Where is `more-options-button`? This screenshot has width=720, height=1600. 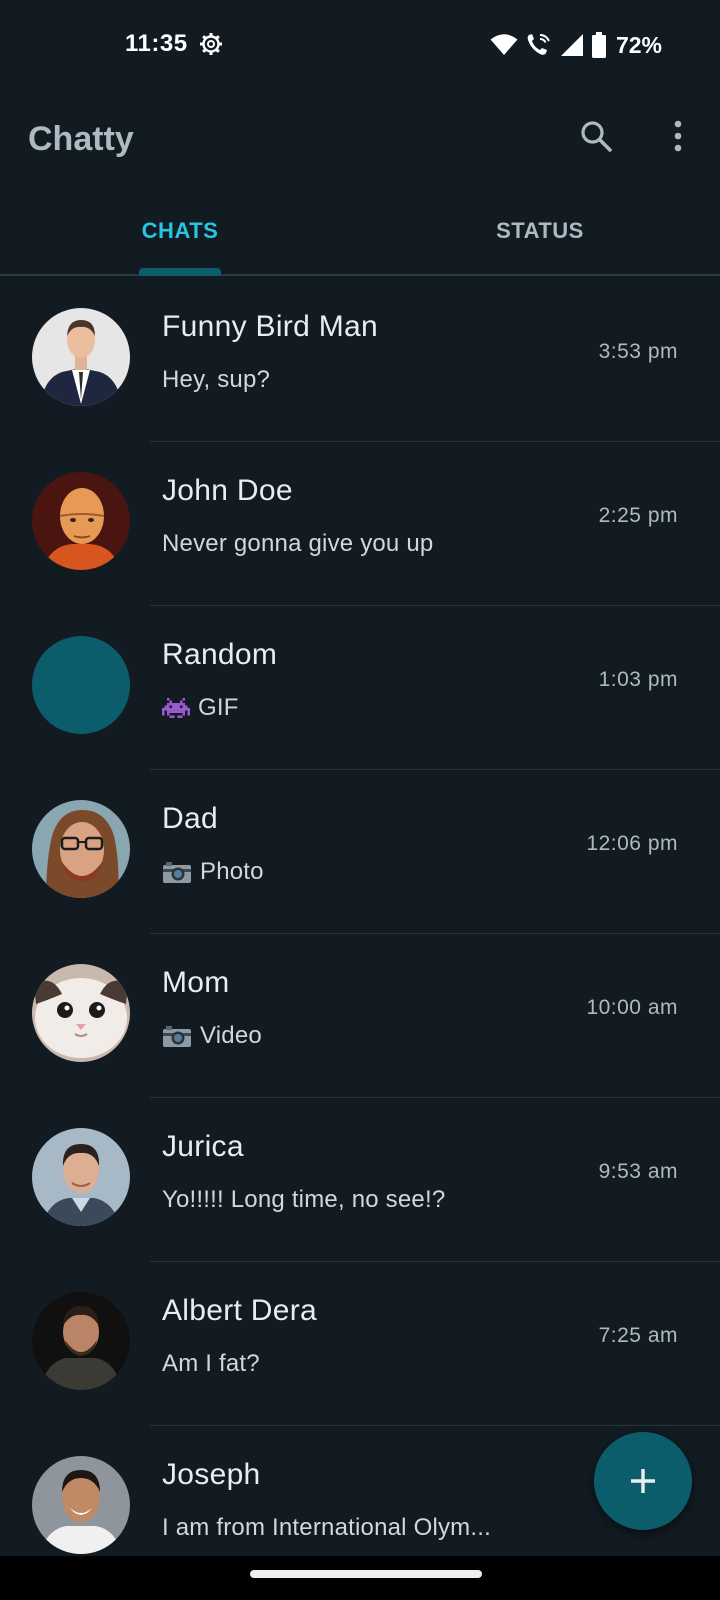 more-options-button is located at coordinates (678, 136).